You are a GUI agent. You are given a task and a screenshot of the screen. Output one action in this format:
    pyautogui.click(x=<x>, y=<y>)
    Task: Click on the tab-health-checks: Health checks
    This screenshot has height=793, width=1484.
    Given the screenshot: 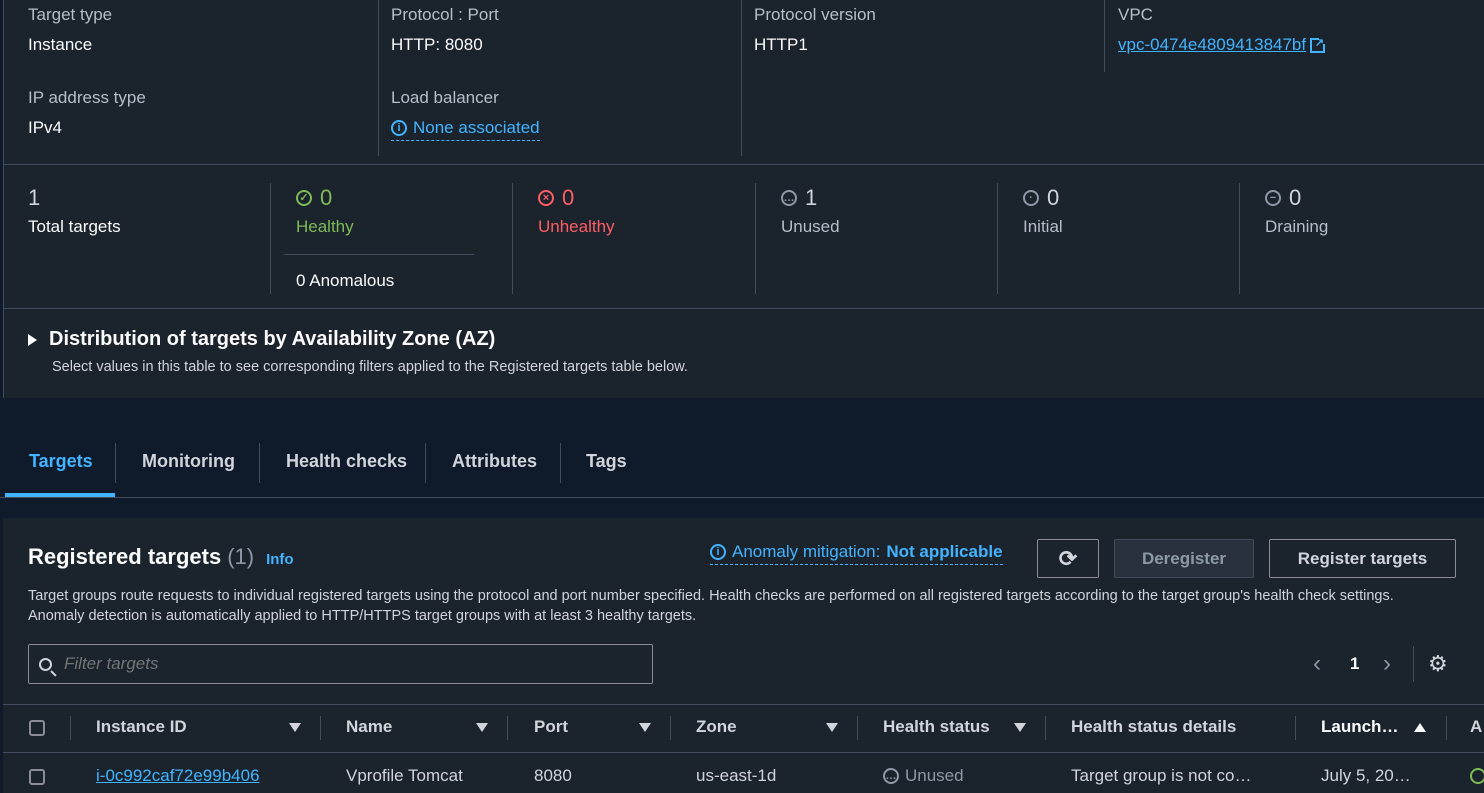 What is the action you would take?
    pyautogui.click(x=346, y=461)
    